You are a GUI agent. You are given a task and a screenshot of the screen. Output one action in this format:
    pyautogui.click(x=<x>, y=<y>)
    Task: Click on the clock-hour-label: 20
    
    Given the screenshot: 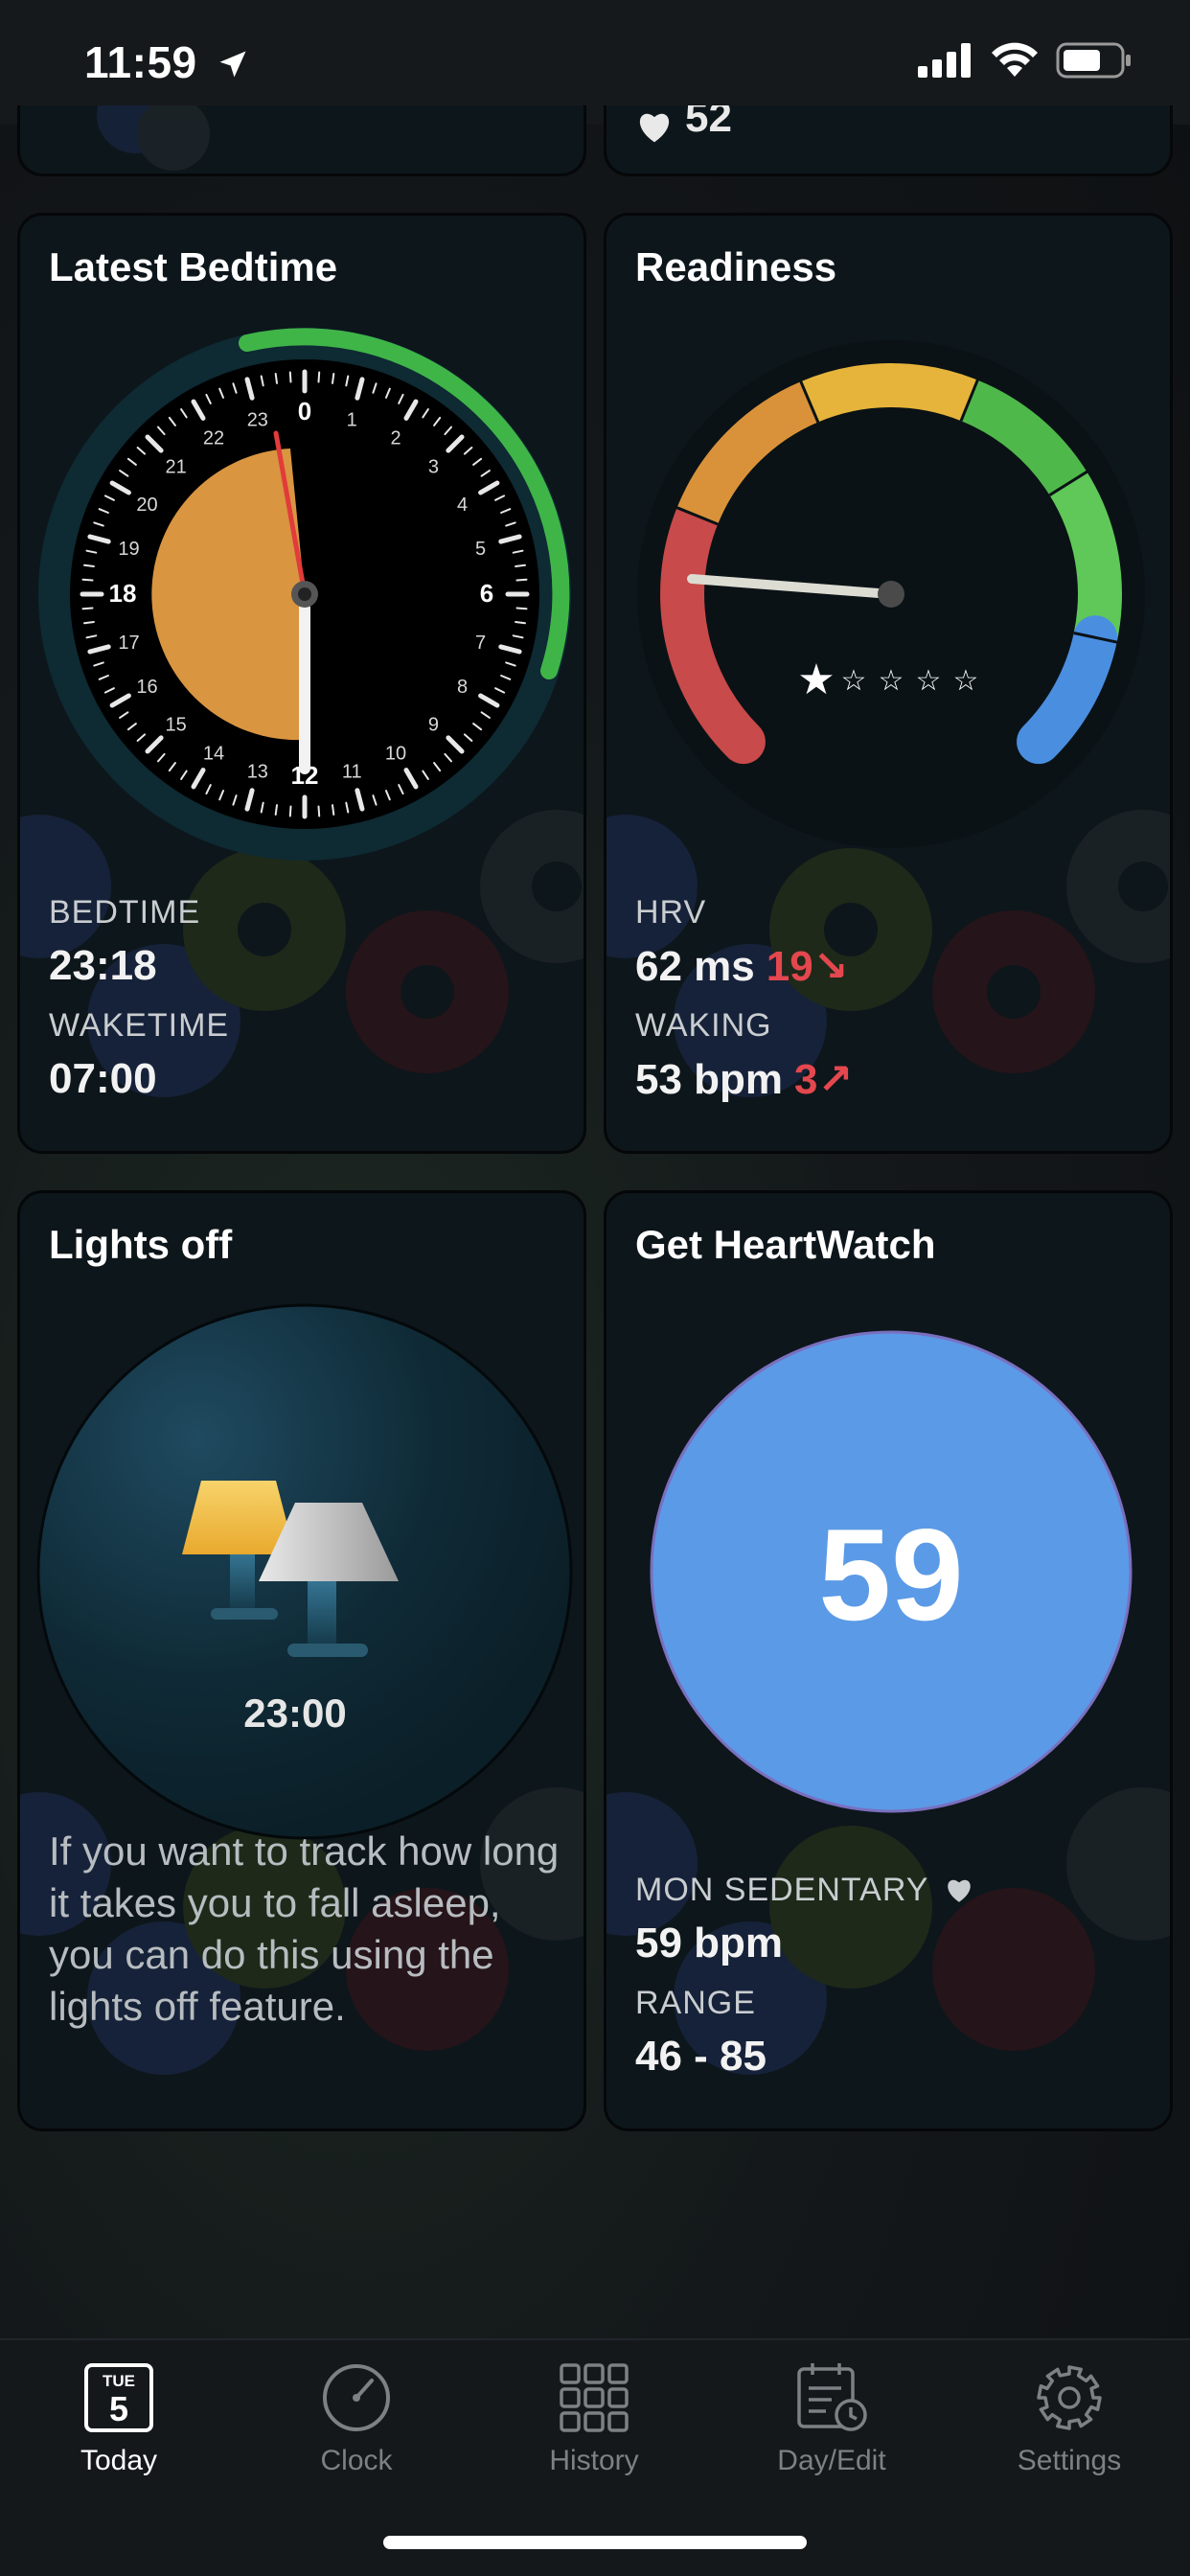 What is the action you would take?
    pyautogui.click(x=147, y=505)
    